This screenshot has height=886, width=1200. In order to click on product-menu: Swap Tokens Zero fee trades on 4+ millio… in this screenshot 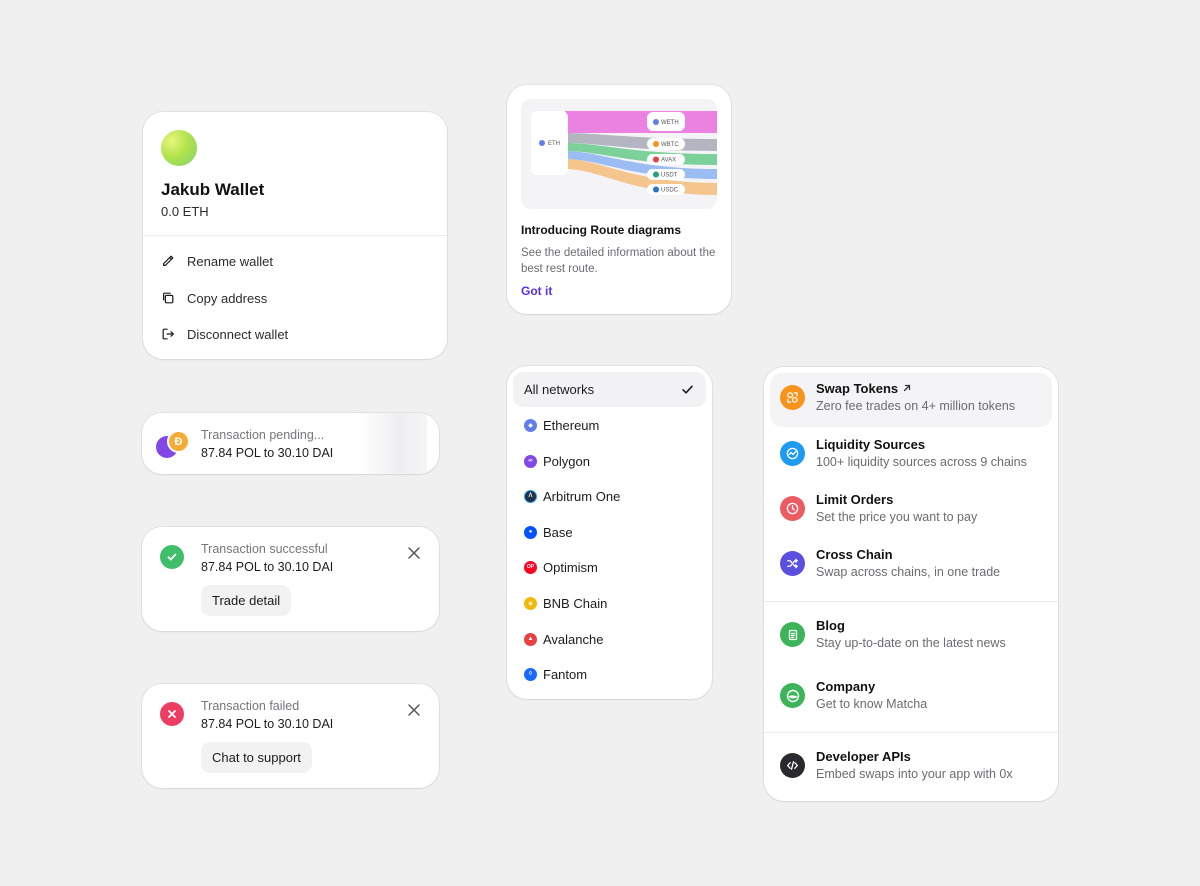, I will do `click(911, 584)`.